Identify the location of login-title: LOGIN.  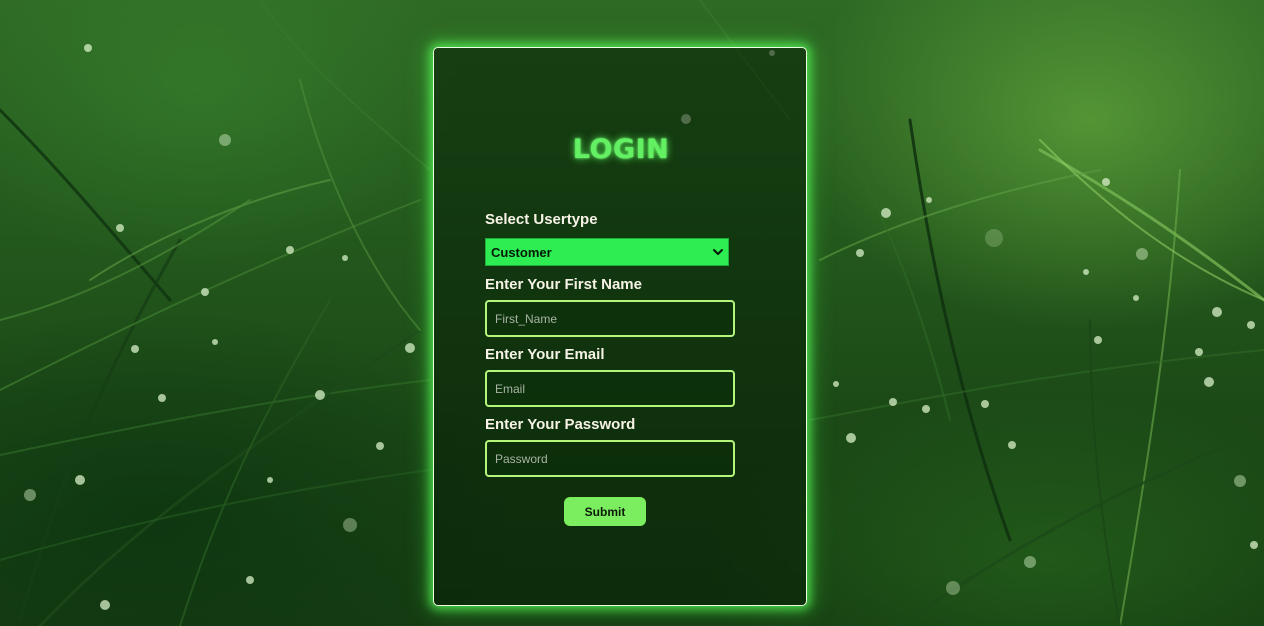
(621, 149).